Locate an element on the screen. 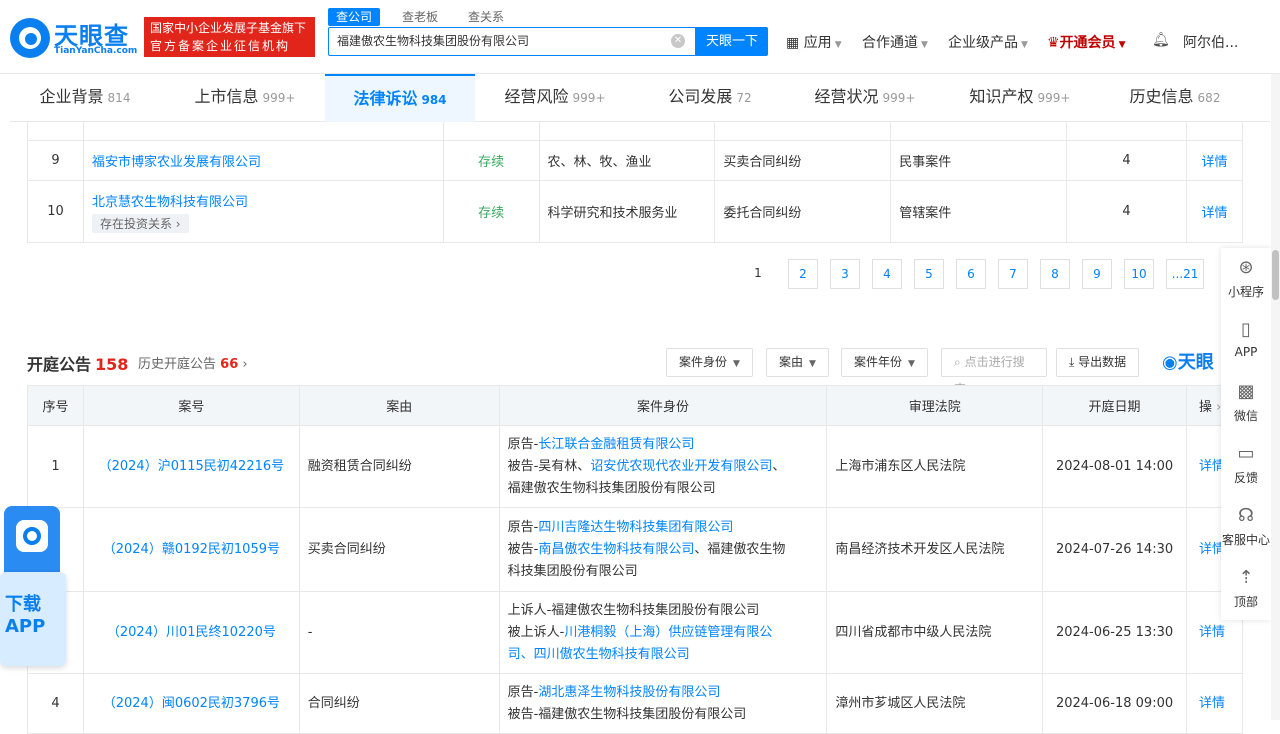 This screenshot has width=1280, height=734. party-link: 四川吉隆达生物科技集团有限公司 is located at coordinates (635, 527).